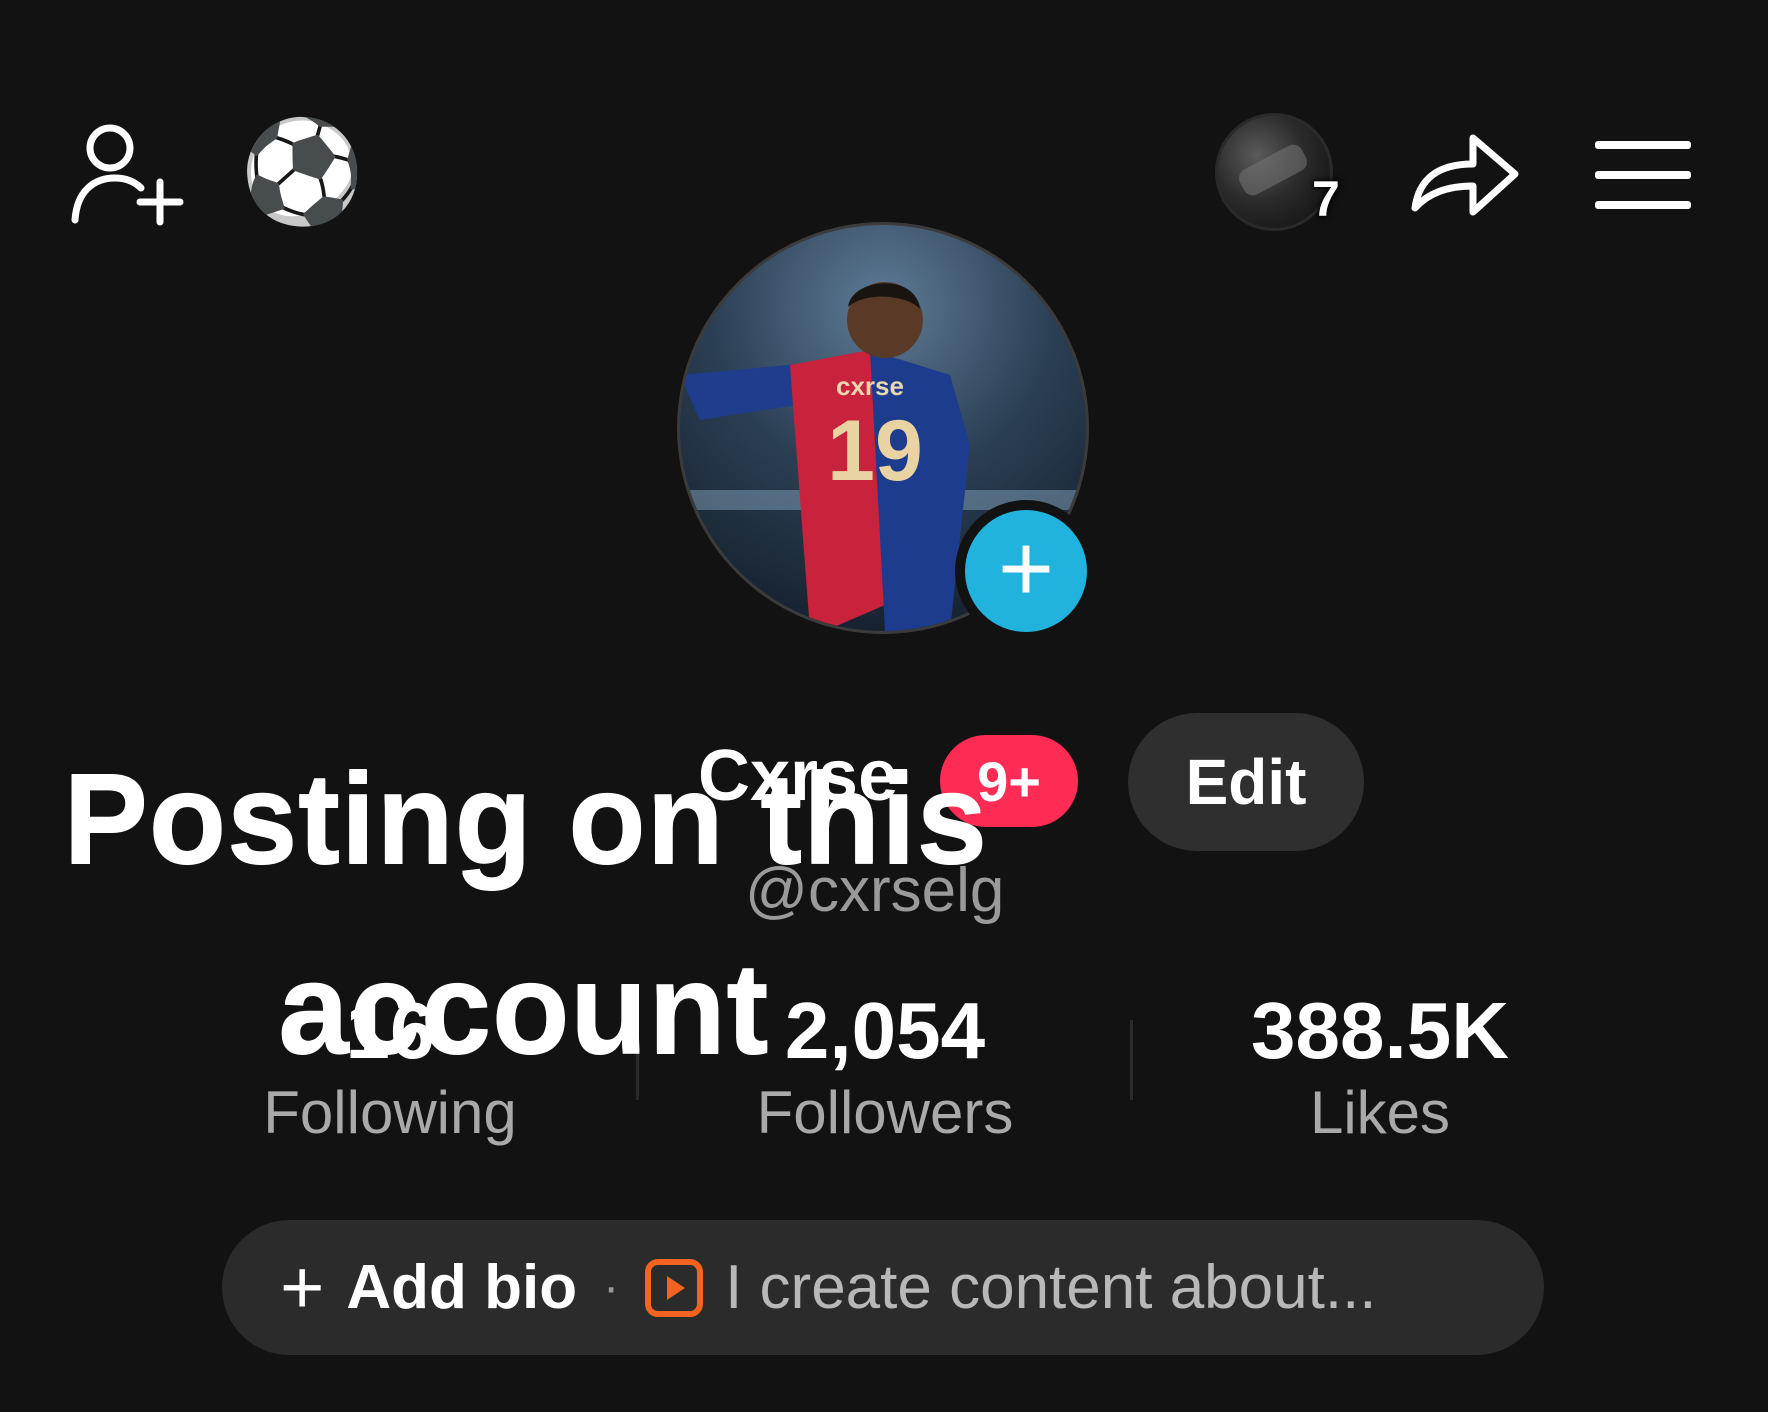 This screenshot has height=1412, width=1768. What do you see at coordinates (390, 1112) in the screenshot?
I see `following-label: Following` at bounding box center [390, 1112].